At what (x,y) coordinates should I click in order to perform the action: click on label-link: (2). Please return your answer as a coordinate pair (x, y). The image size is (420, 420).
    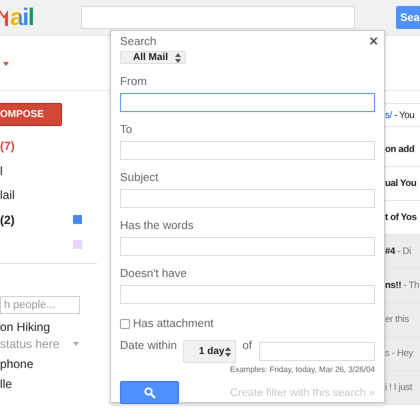
    Looking at the image, I should click on (7, 219).